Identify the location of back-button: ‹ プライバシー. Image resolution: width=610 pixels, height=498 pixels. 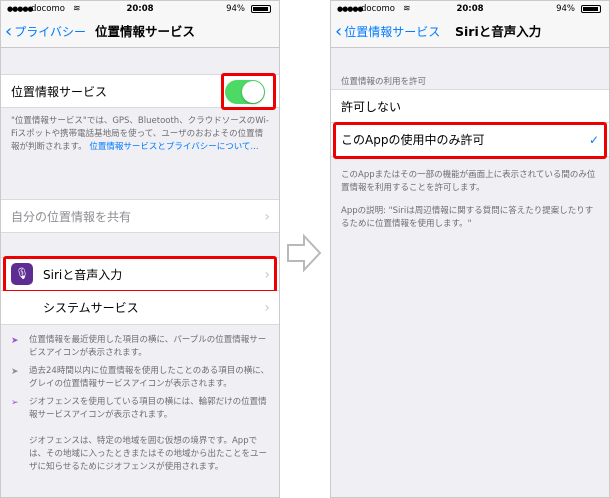
(45, 32).